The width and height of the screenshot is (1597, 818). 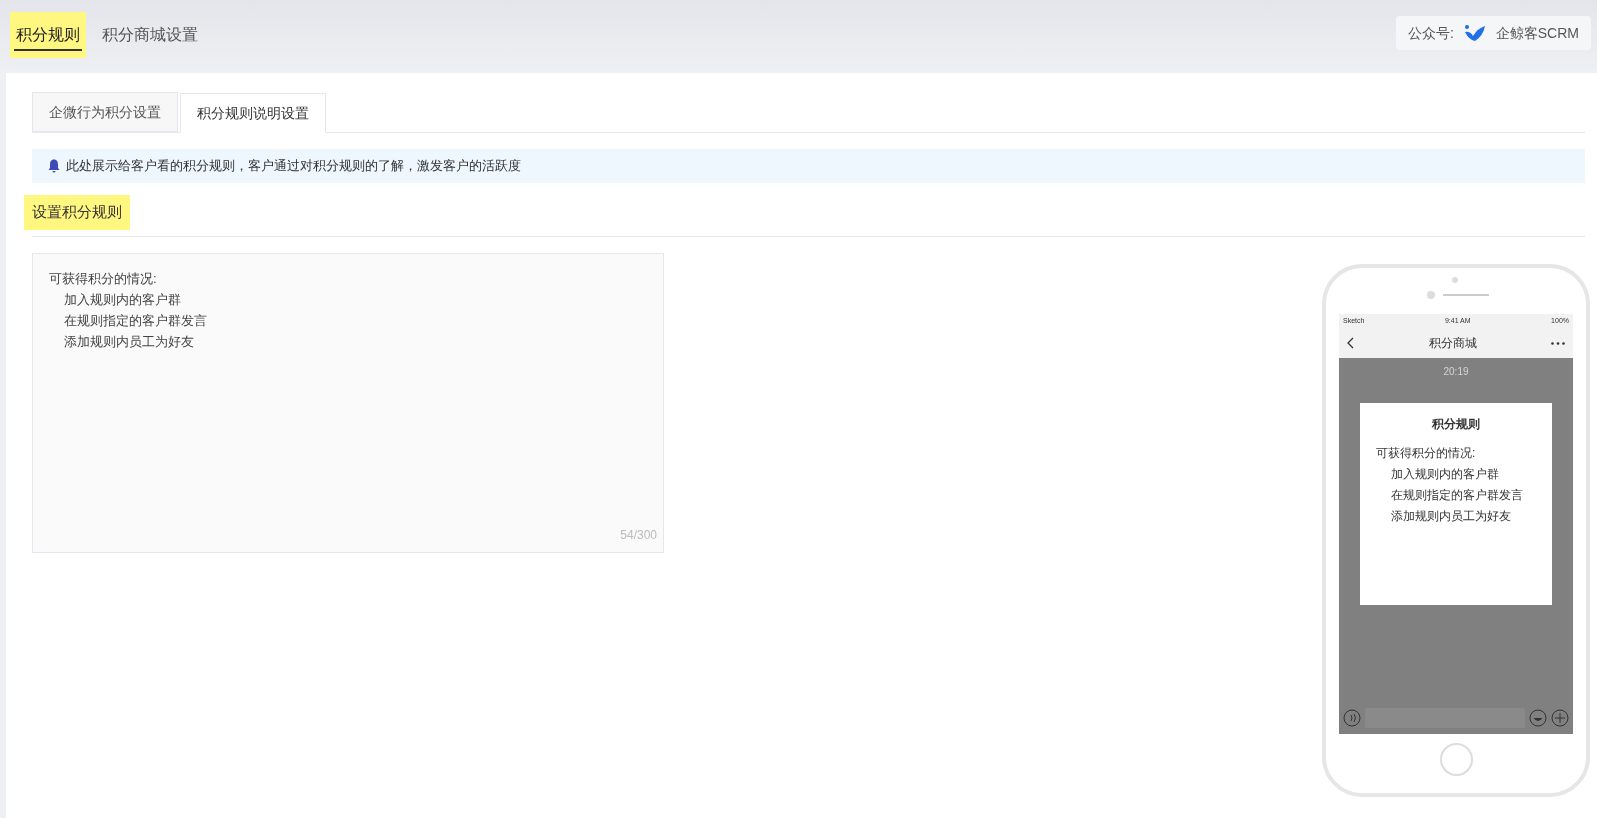 What do you see at coordinates (1455, 280) in the screenshot?
I see `camera-icon` at bounding box center [1455, 280].